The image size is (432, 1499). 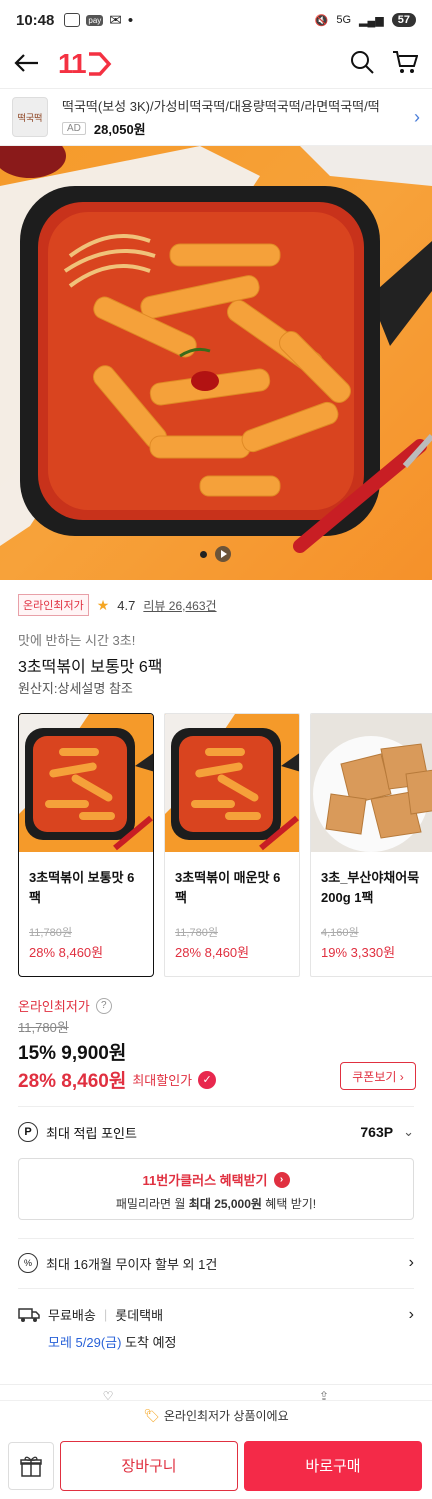 I want to click on product-meta: 온라인최저가 ★ 4.7 리뷰 26,463건, so click(x=117, y=605).